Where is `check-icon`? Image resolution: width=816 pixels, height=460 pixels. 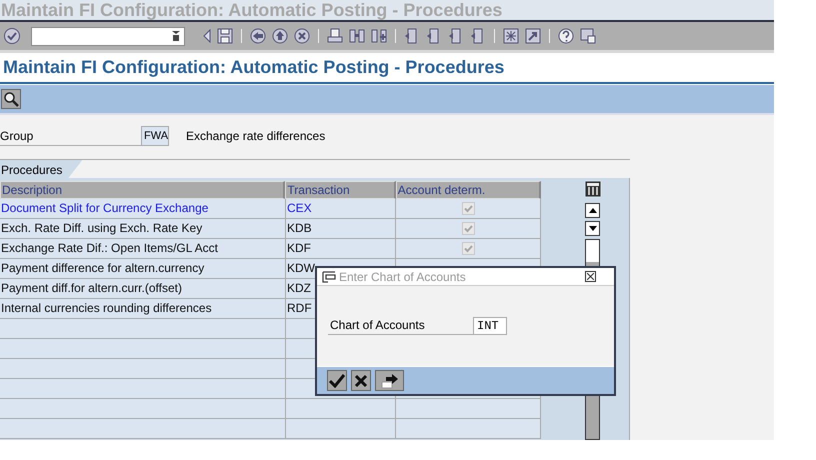
check-icon is located at coordinates (12, 36).